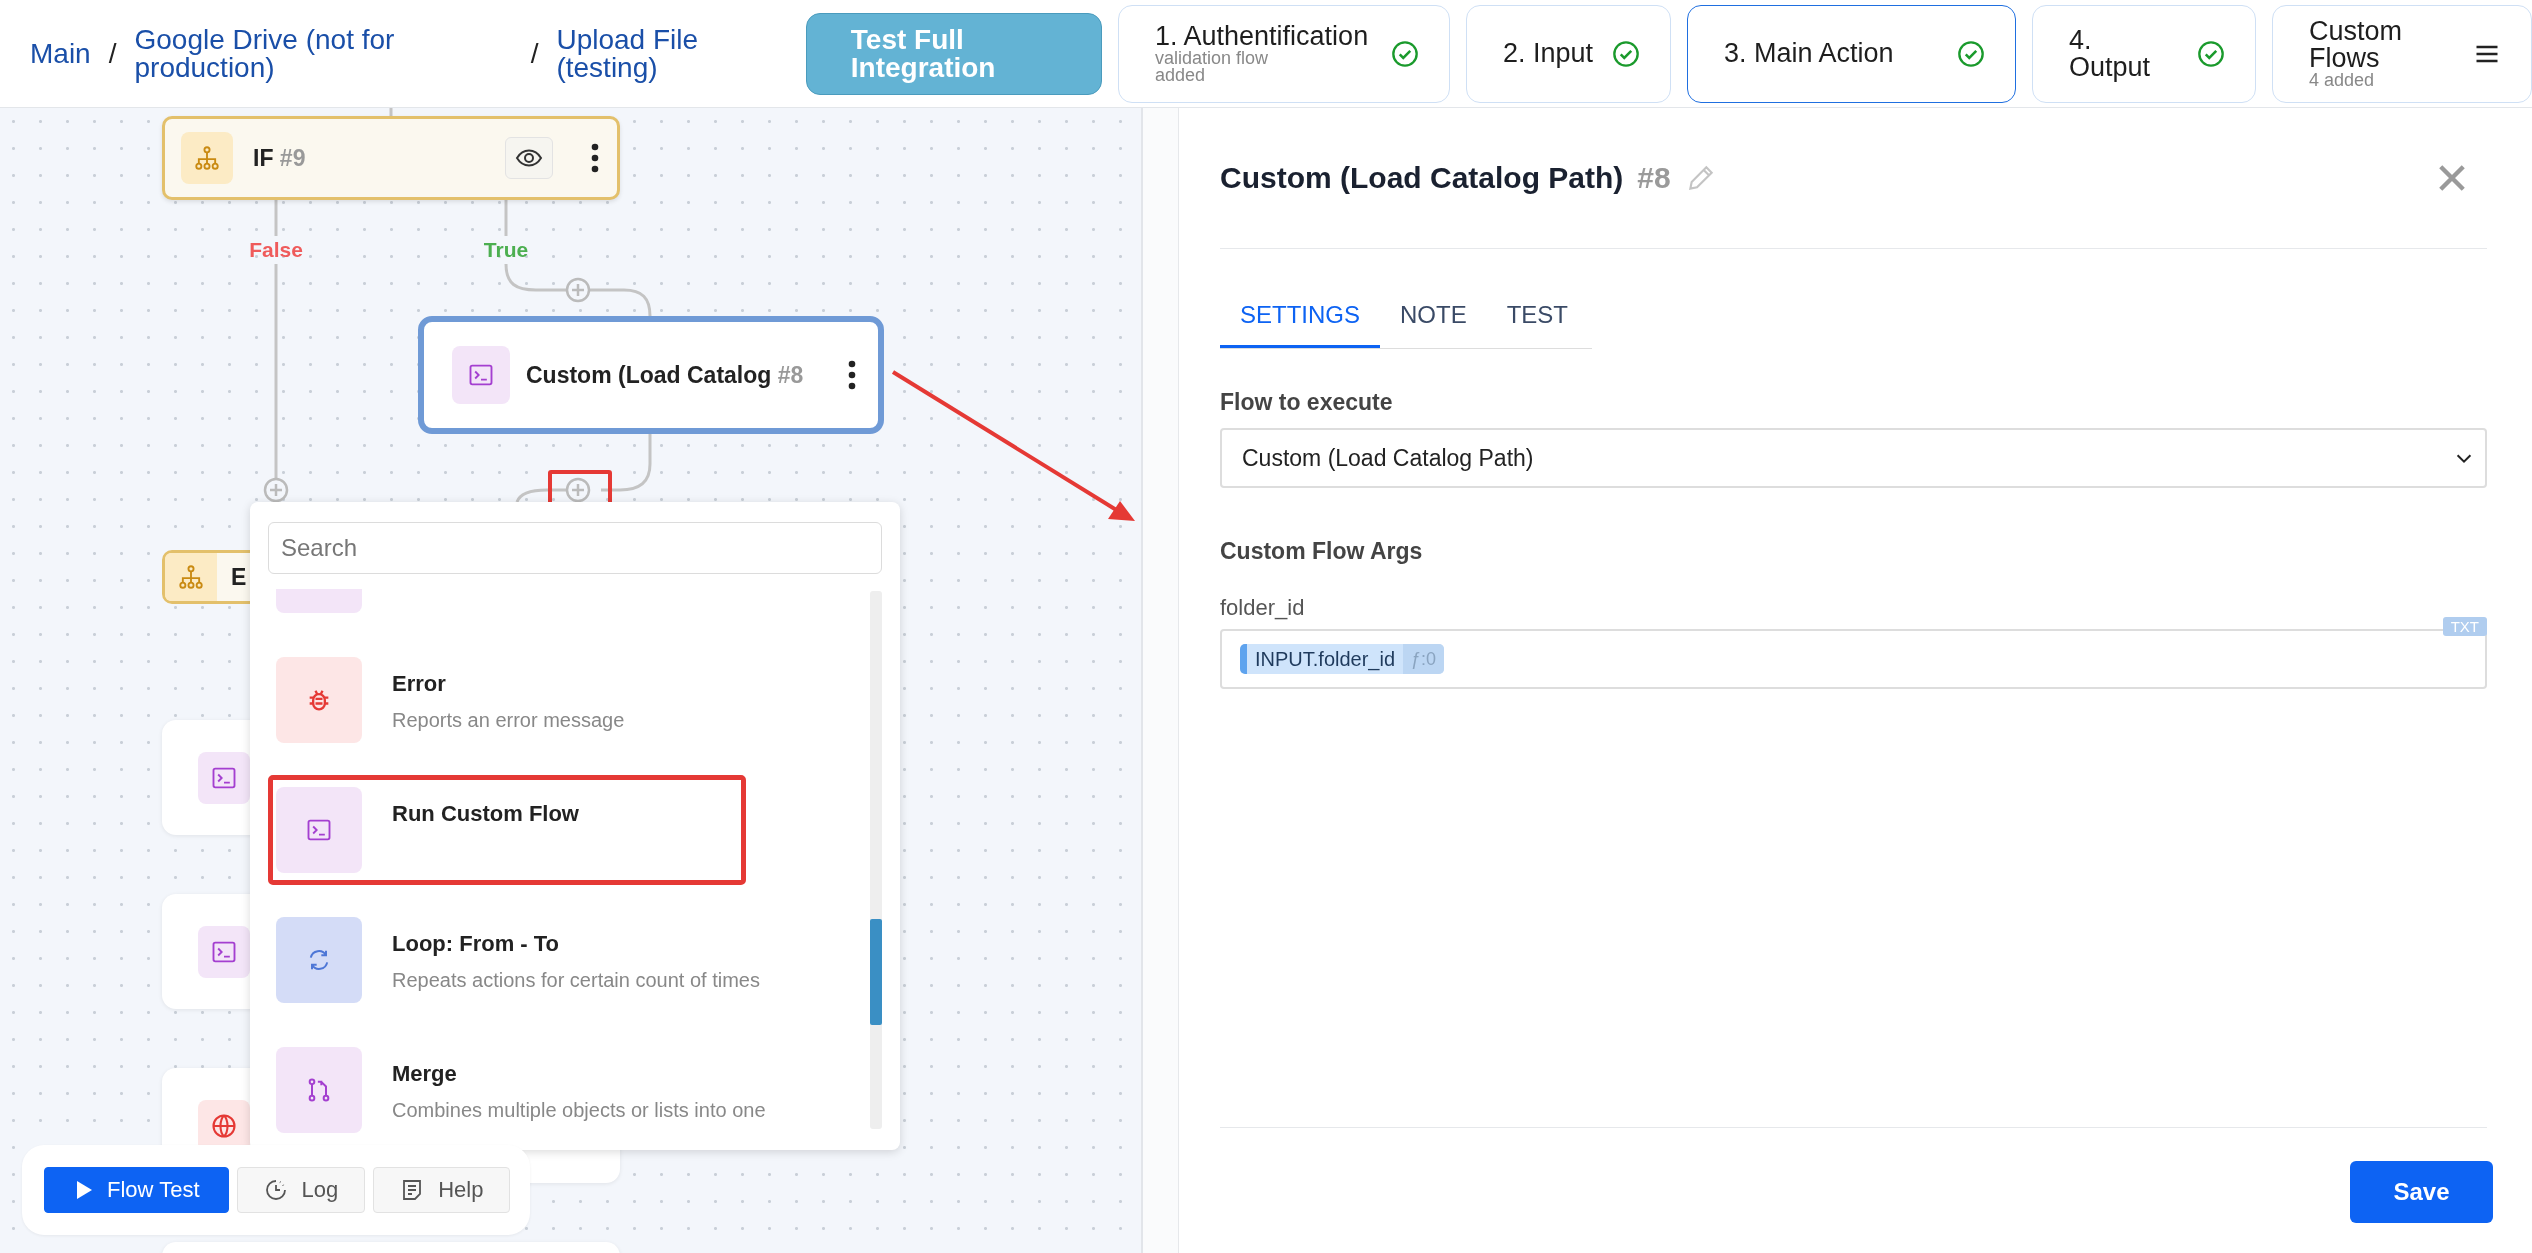 The image size is (2532, 1253). Describe the element at coordinates (576, 980) in the screenshot. I see `item-description: Repeats actions for certain count of times` at that location.